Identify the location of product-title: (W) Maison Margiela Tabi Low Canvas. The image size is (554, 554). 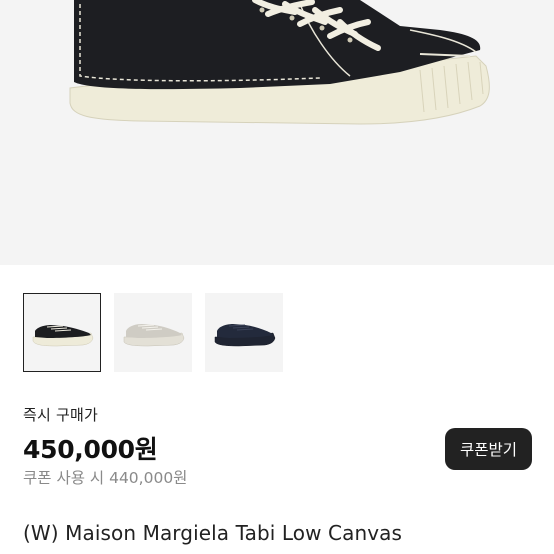
(213, 533).